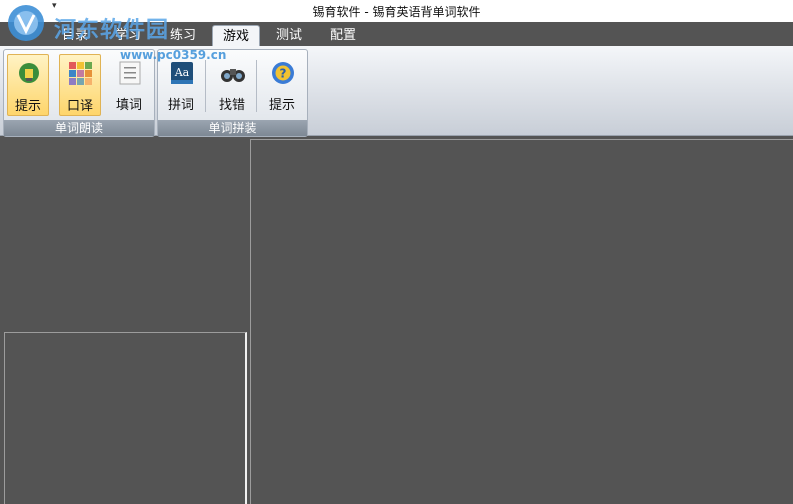  I want to click on spell-word-button: Aa 拼词, so click(181, 84).